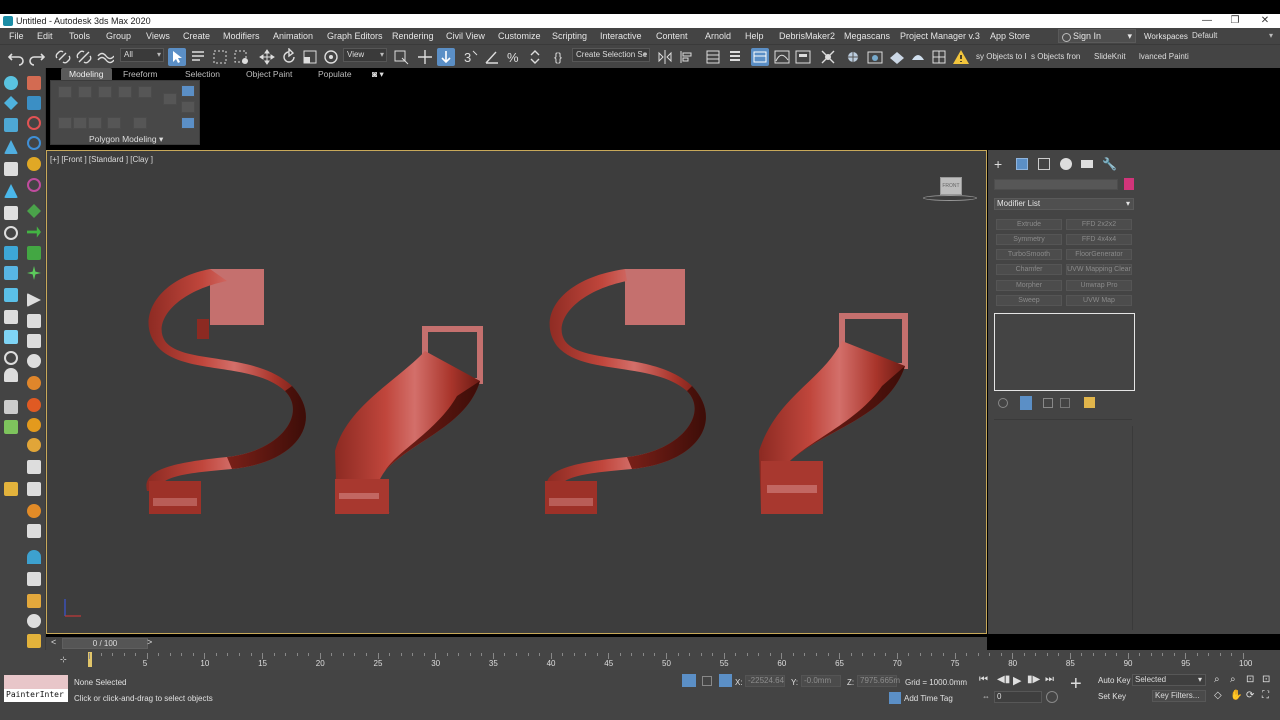 This screenshot has width=1280, height=720. Describe the element at coordinates (928, 698) in the screenshot. I see `add-time-tag-button: Add Time Tag` at that location.